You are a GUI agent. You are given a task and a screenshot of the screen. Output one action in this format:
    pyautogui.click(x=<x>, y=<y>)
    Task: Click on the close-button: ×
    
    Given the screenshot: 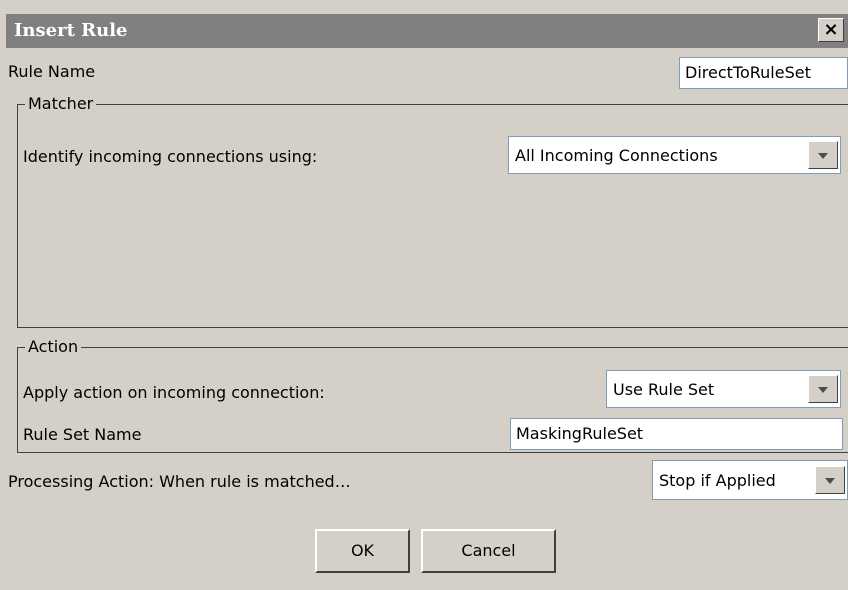 What is the action you would take?
    pyautogui.click(x=831, y=30)
    